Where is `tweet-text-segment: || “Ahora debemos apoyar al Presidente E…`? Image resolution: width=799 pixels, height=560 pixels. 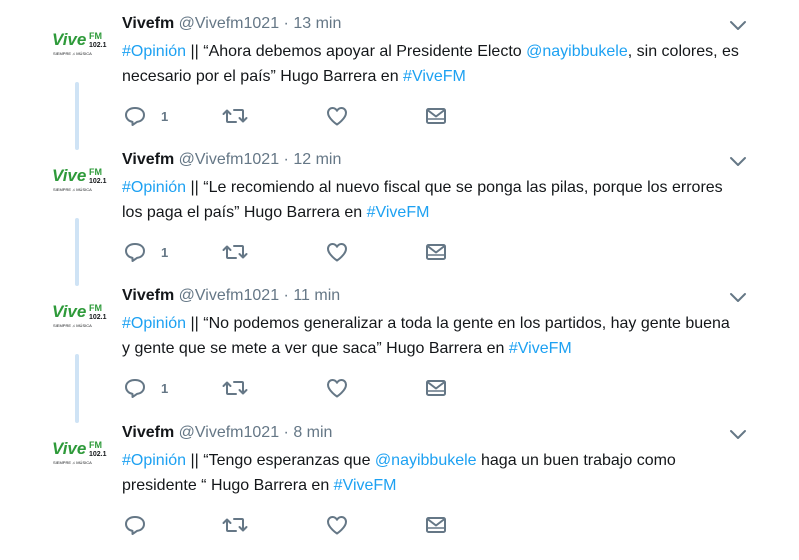 tweet-text-segment: || “Ahora debemos apoyar al Presidente E… is located at coordinates (356, 51).